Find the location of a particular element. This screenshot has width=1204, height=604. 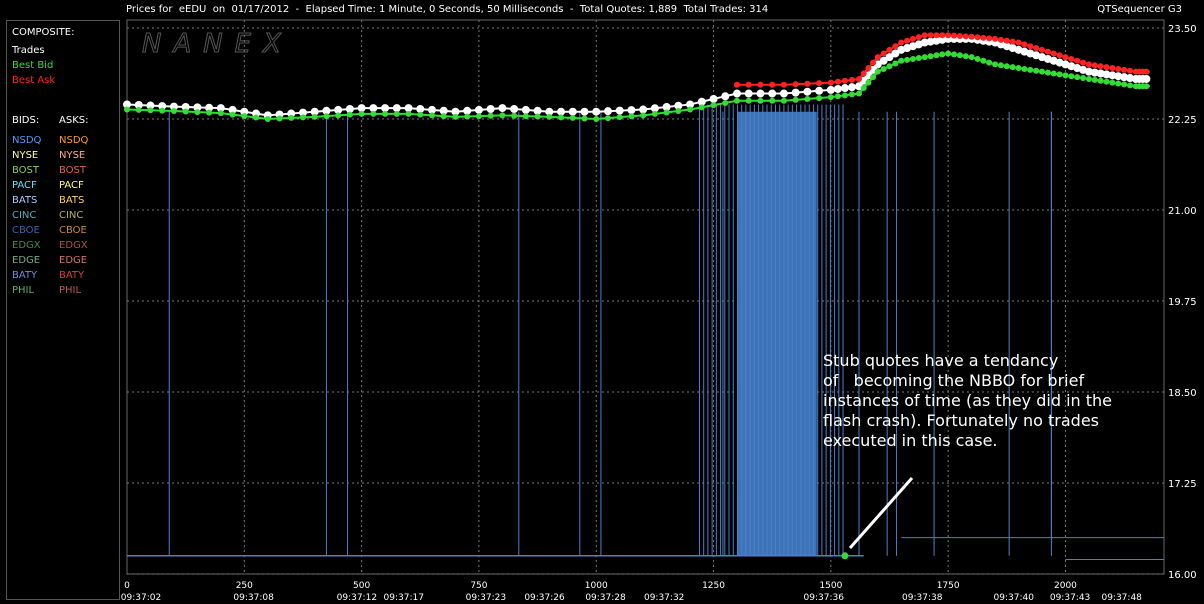

time-label: 09:37:26 is located at coordinates (544, 598).